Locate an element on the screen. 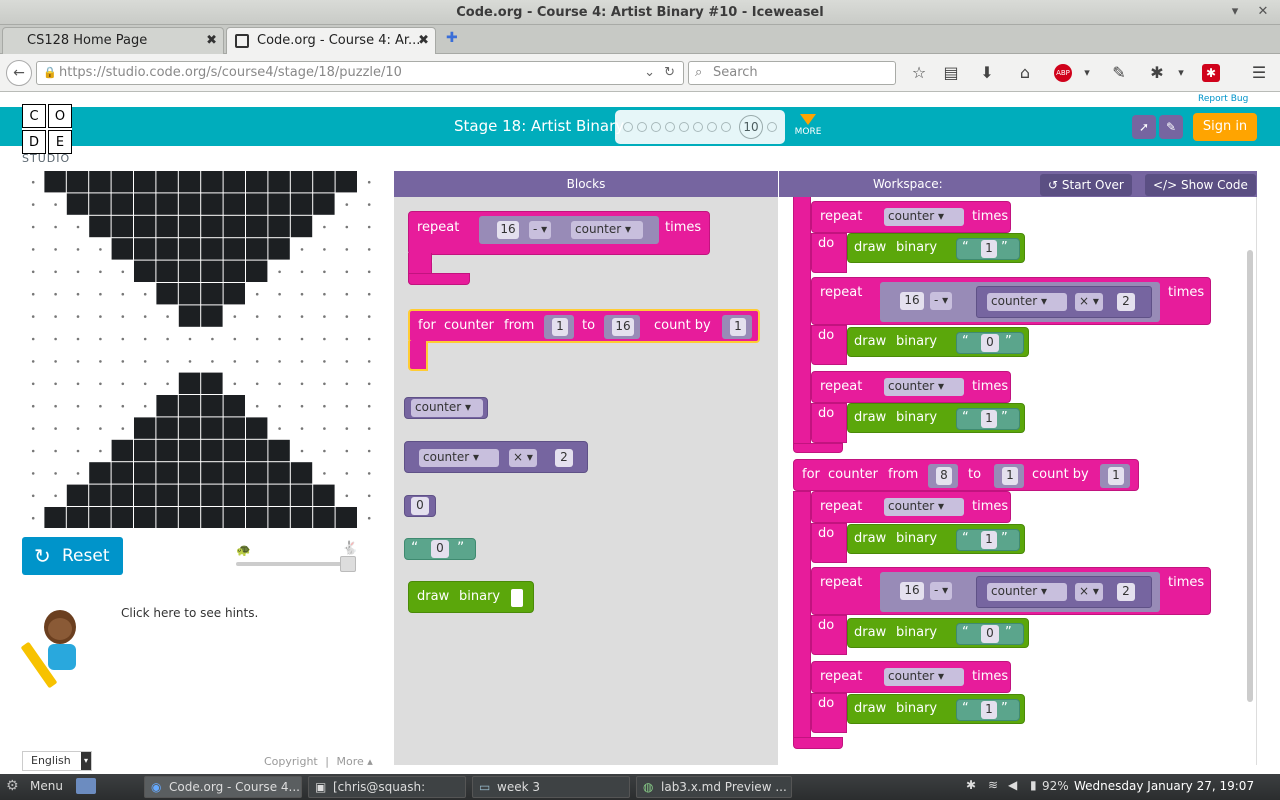  download-icon: ⬇ is located at coordinates (987, 73).